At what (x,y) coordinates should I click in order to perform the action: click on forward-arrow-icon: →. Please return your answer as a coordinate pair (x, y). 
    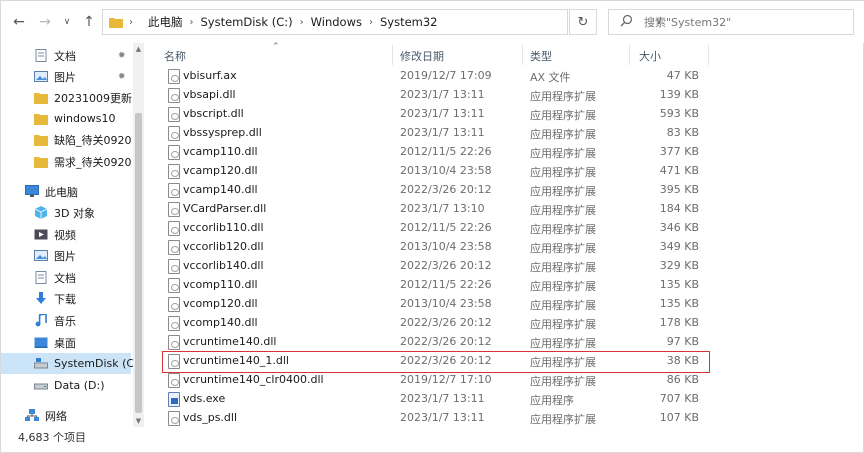
    Looking at the image, I should click on (45, 22).